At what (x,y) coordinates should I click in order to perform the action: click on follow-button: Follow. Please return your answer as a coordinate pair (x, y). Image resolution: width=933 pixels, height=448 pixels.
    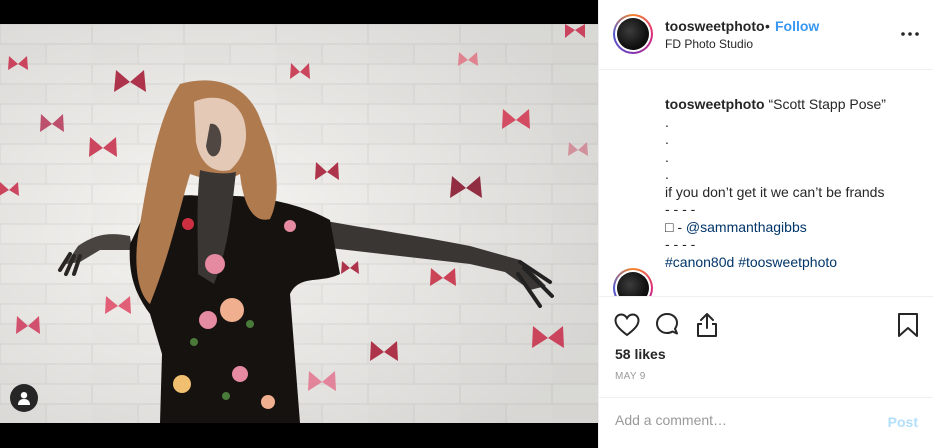
    Looking at the image, I should click on (797, 26).